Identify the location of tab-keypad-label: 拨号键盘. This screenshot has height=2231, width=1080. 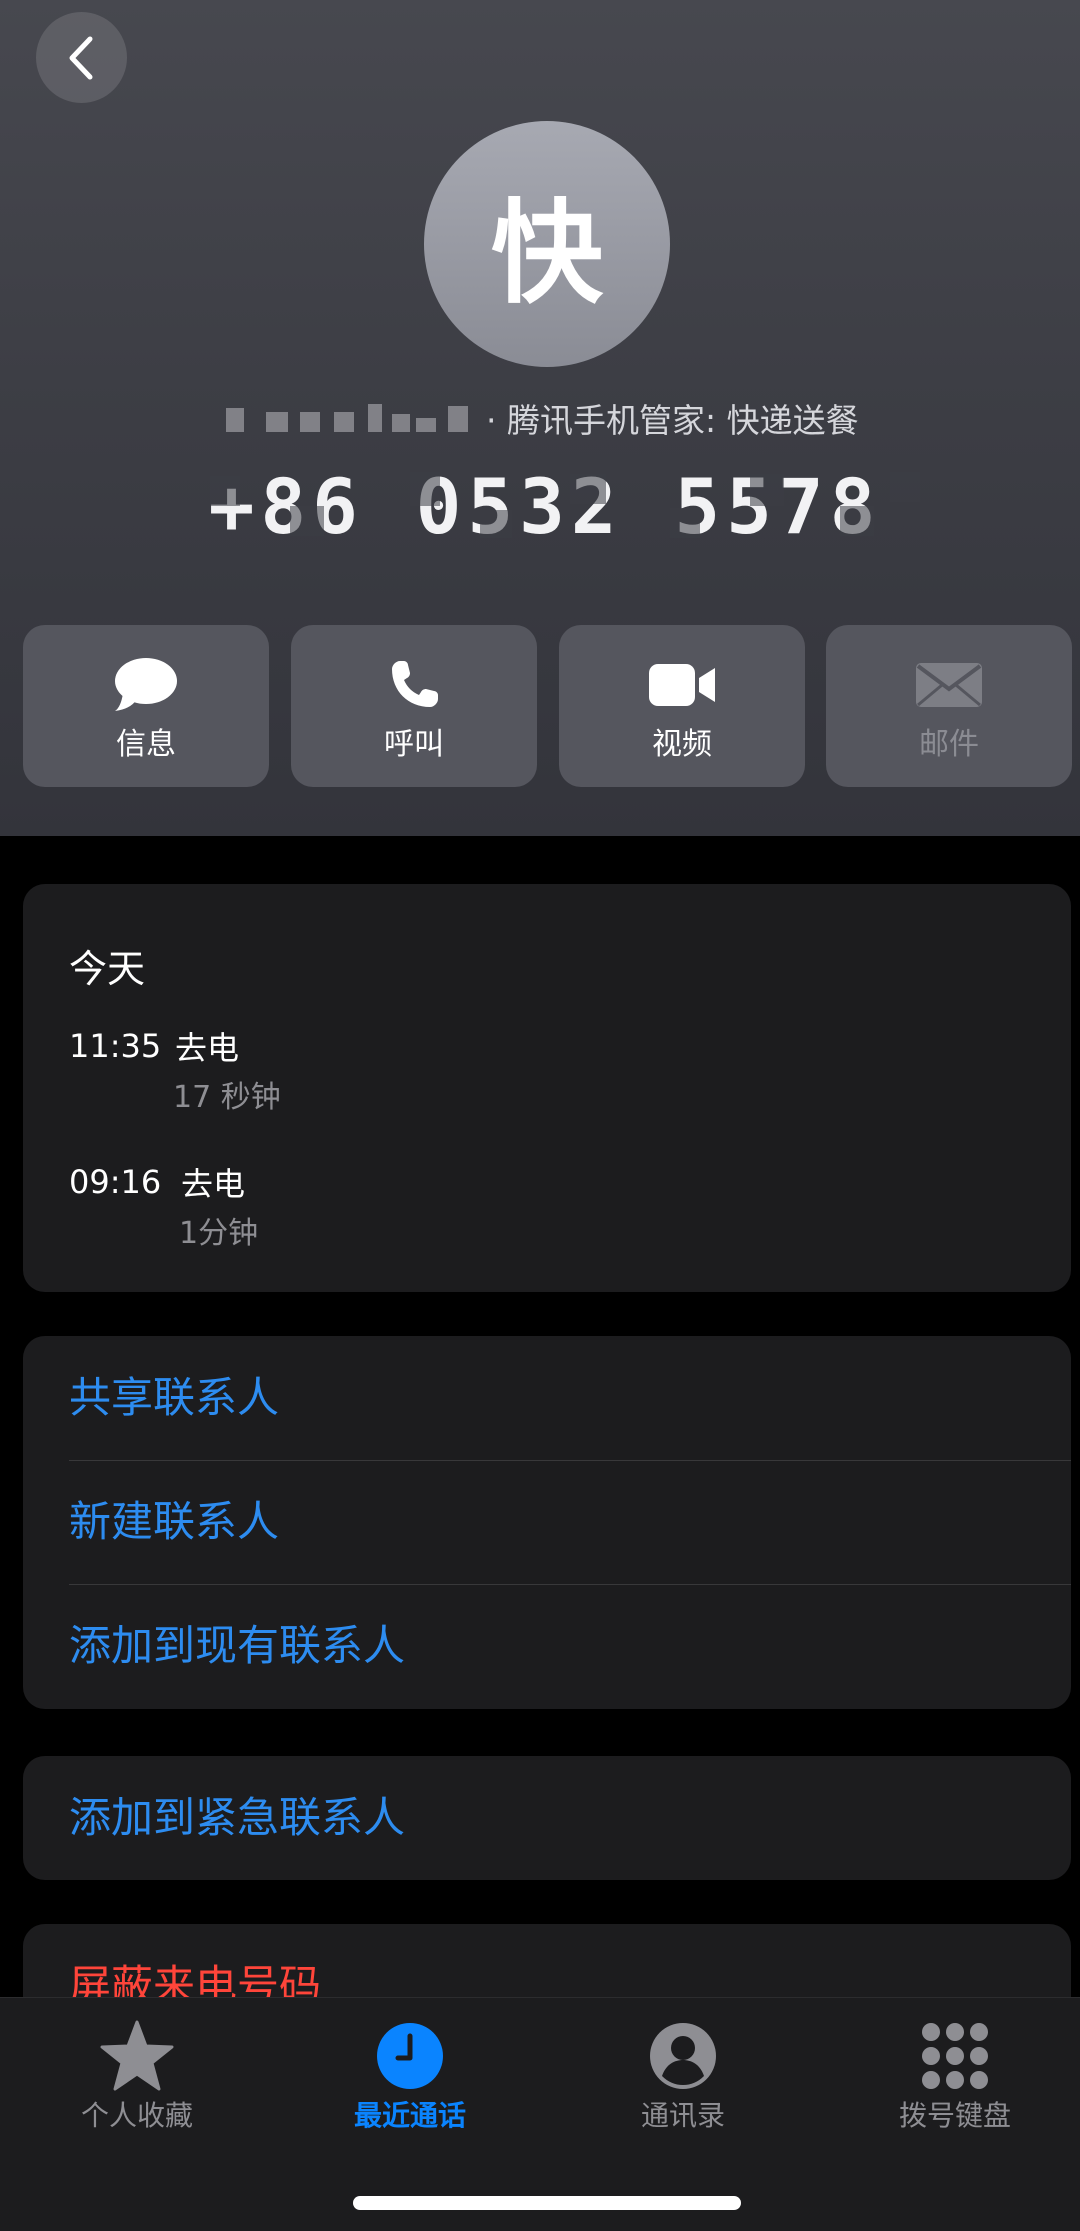
(954, 2115).